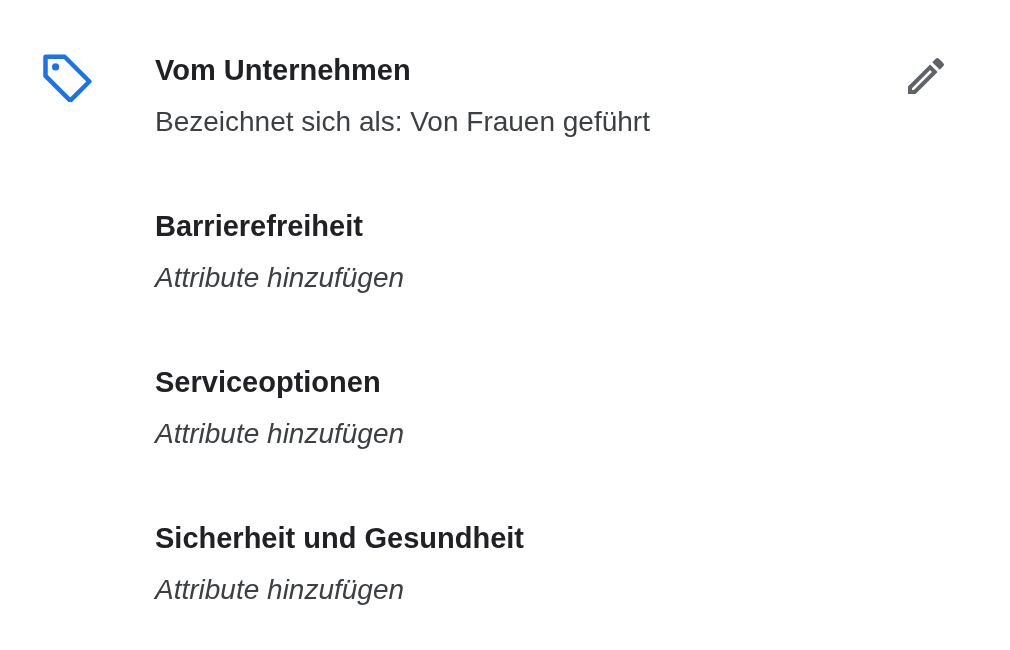  I want to click on attribute-title: Sicherheit und Gesundheit, so click(340, 538).